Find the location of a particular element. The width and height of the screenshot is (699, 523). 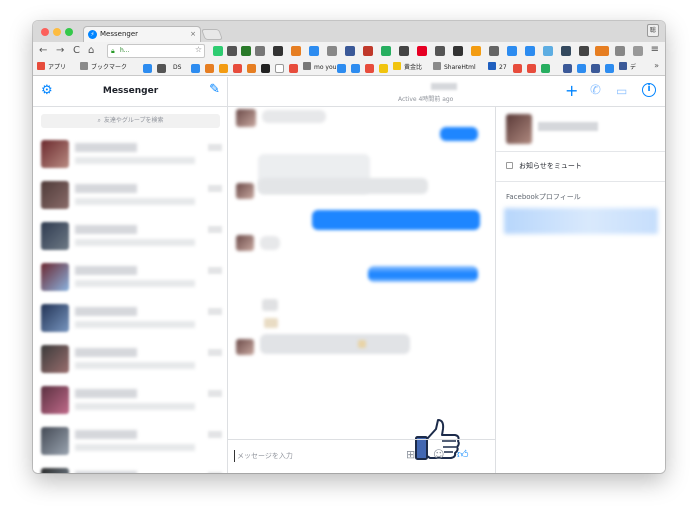

conversation-info-icon: i is located at coordinates (649, 90).